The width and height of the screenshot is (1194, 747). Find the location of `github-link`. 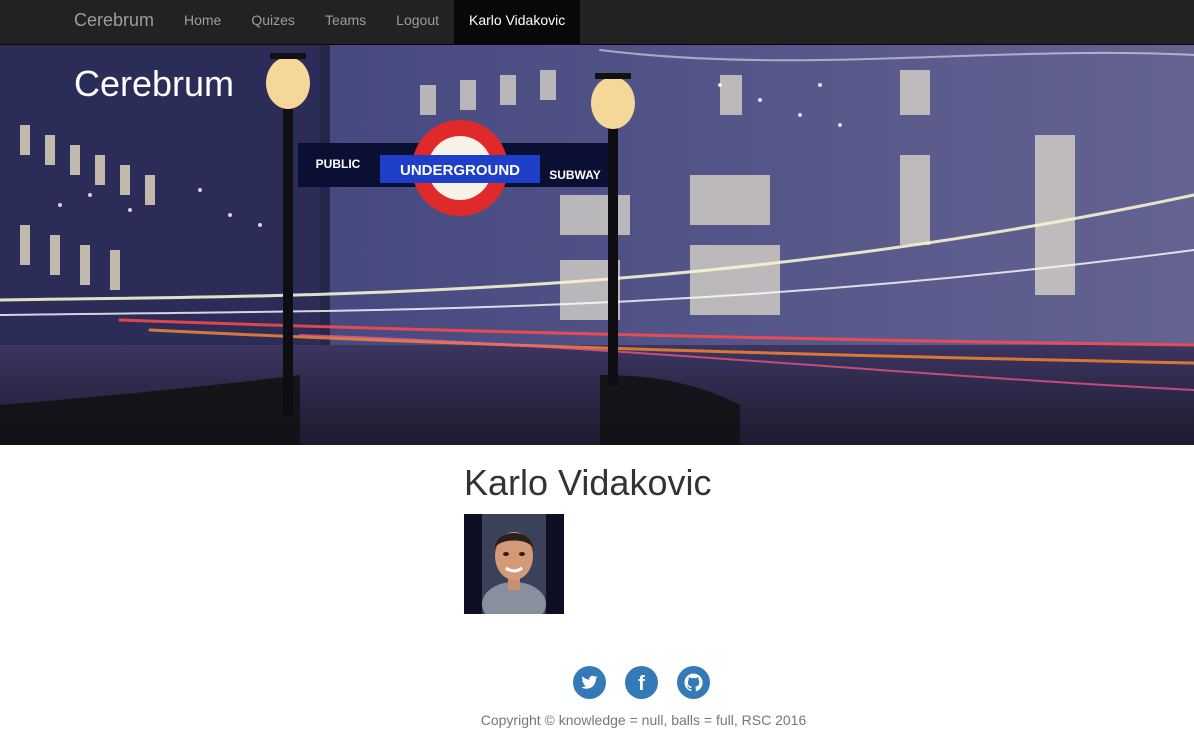

github-link is located at coordinates (693, 682).